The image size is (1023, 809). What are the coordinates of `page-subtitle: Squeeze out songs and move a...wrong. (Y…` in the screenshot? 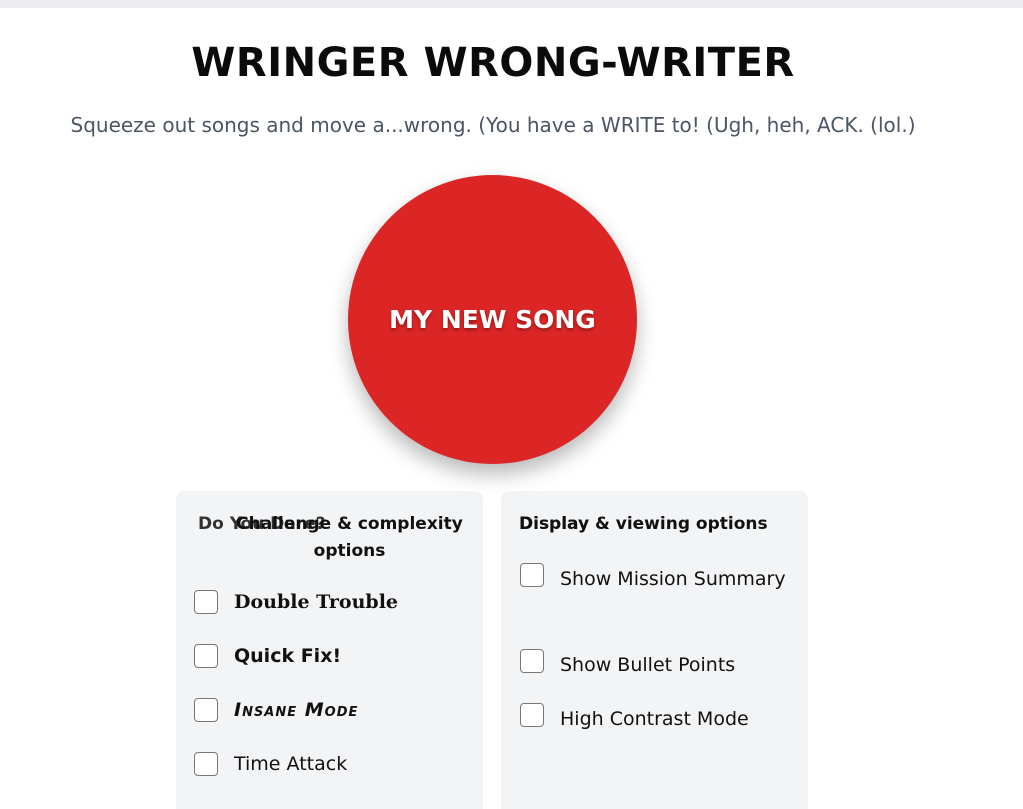 It's located at (493, 125).